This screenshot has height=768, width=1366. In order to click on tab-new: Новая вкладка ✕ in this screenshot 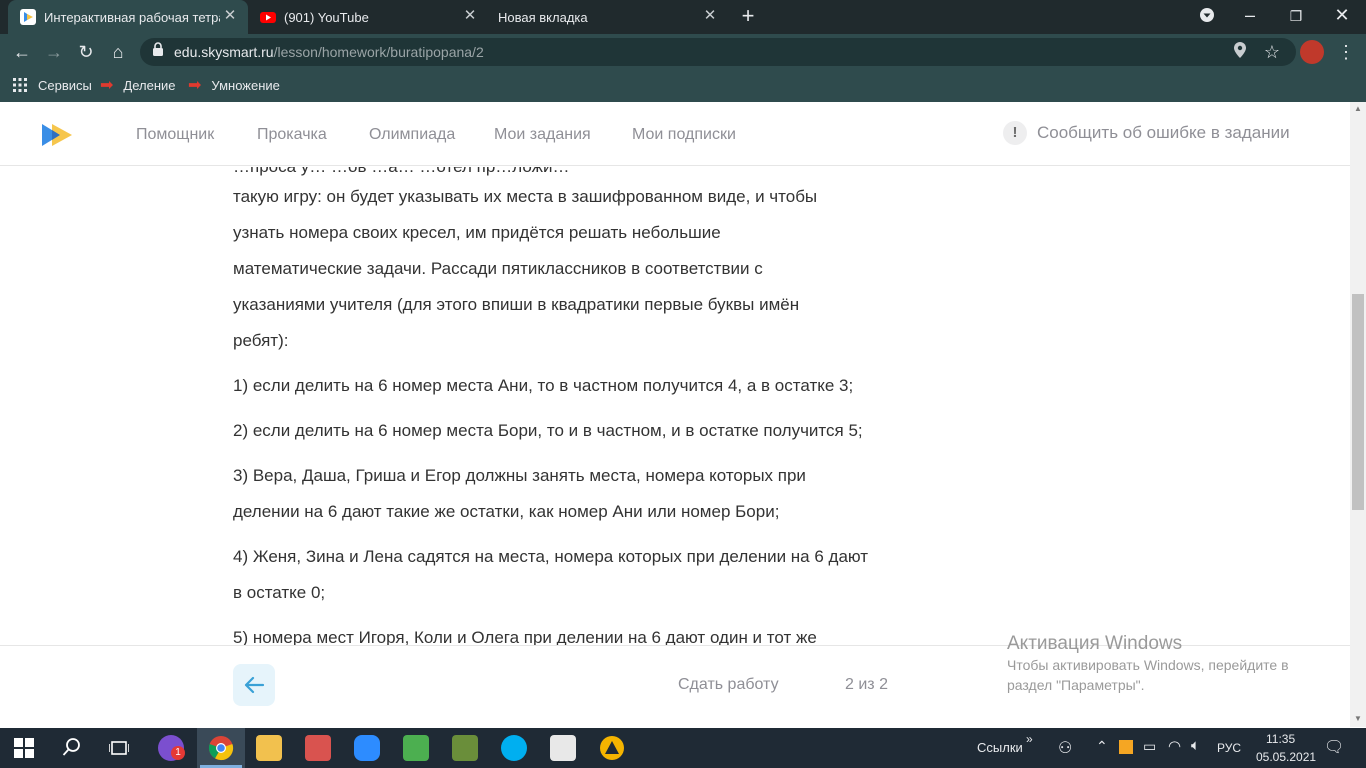, I will do `click(608, 17)`.